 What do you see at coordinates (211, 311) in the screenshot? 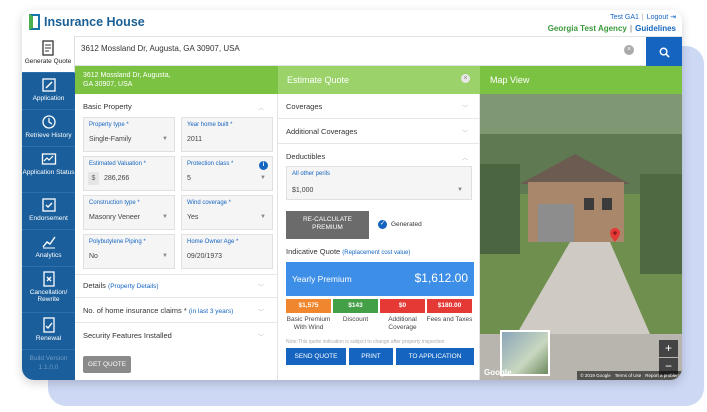
I see `claims-period: (in last 3 years)` at bounding box center [211, 311].